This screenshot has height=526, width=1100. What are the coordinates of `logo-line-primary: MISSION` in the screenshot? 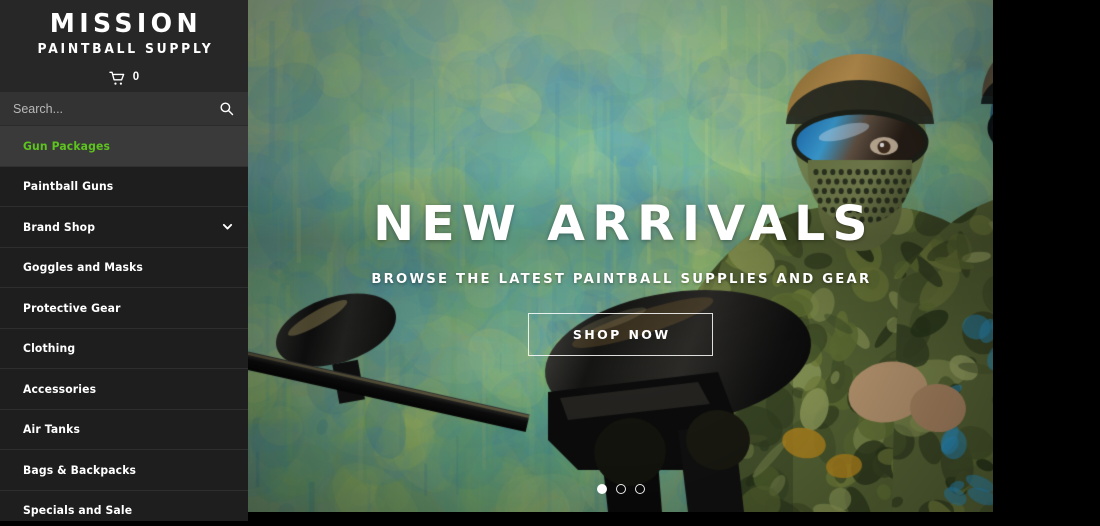 It's located at (126, 23).